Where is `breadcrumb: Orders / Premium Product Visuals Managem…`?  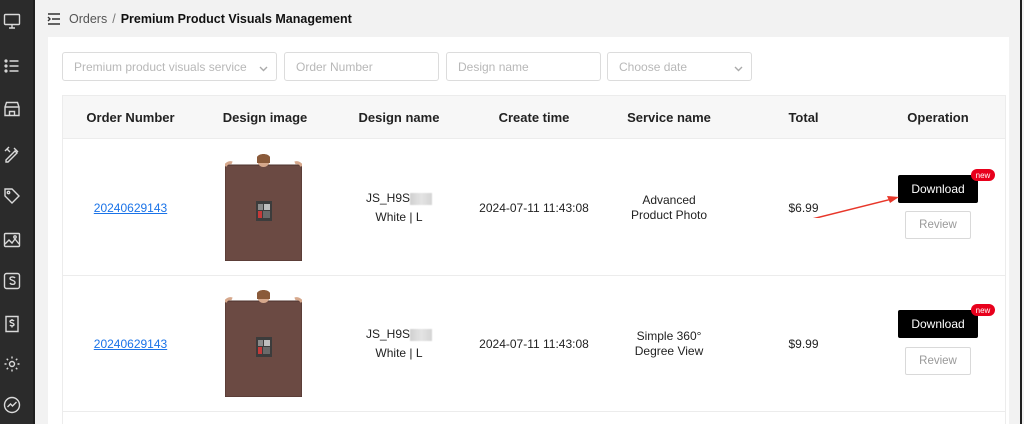
breadcrumb: Orders / Premium Product Visuals Managem… is located at coordinates (199, 19).